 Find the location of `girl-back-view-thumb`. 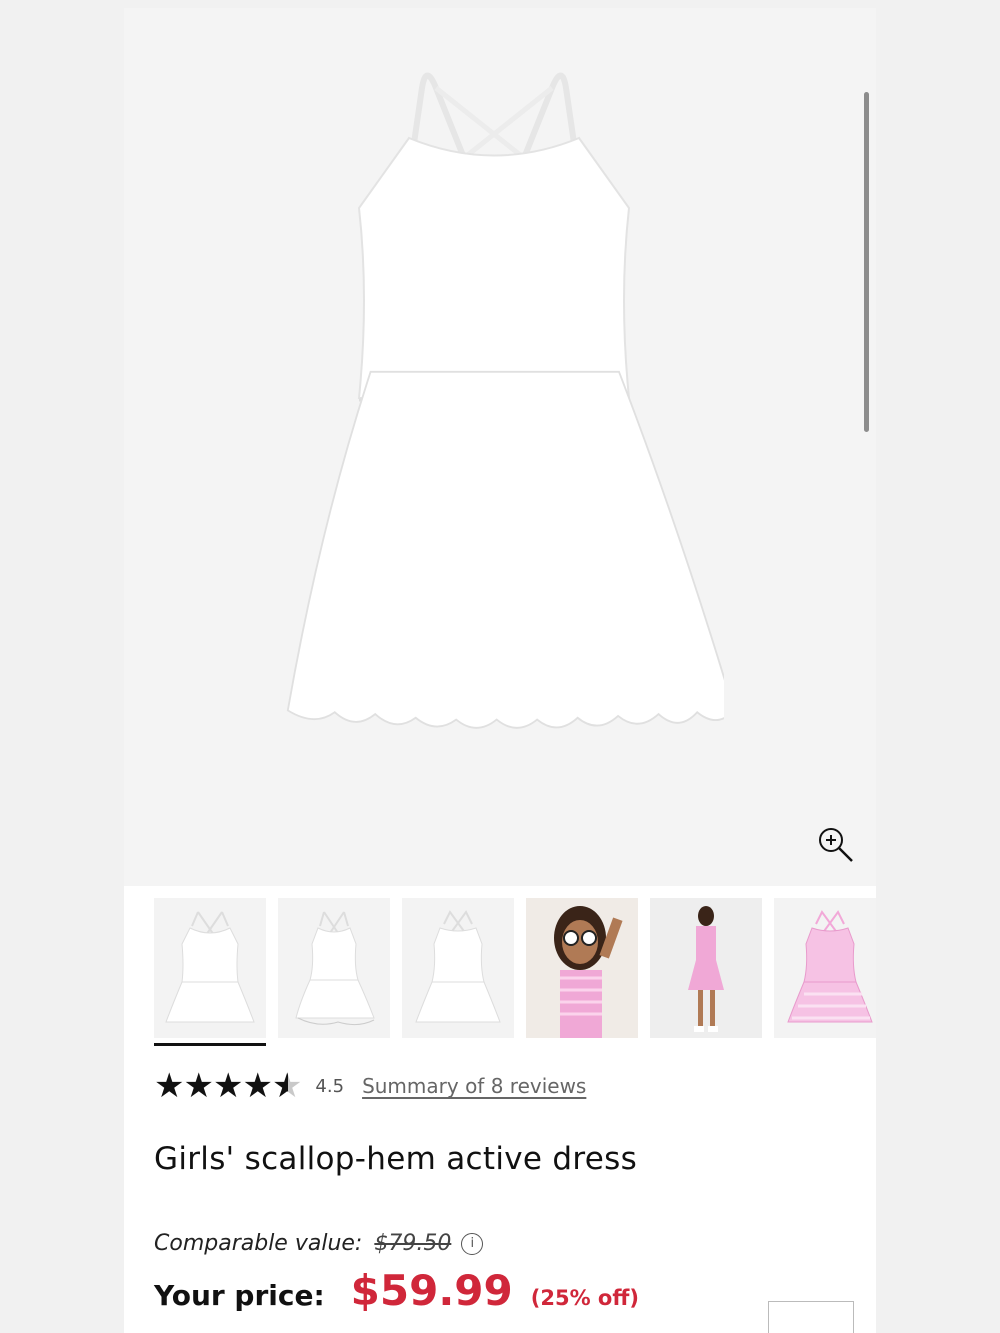

girl-back-view-thumb is located at coordinates (706, 968).